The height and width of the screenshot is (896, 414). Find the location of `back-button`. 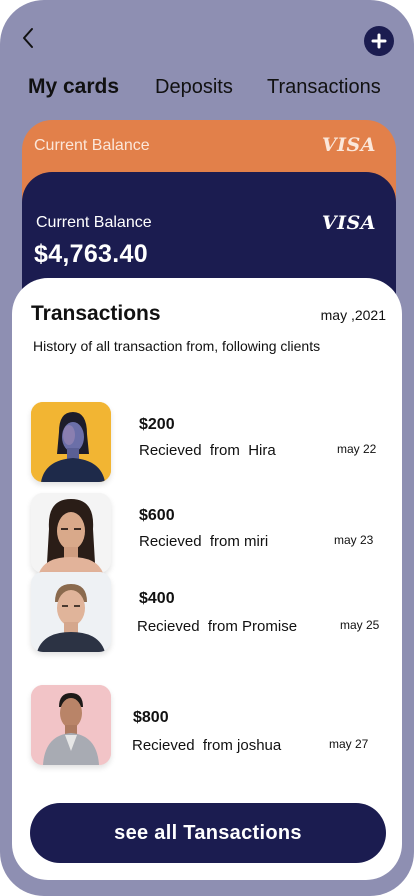

back-button is located at coordinates (28, 38).